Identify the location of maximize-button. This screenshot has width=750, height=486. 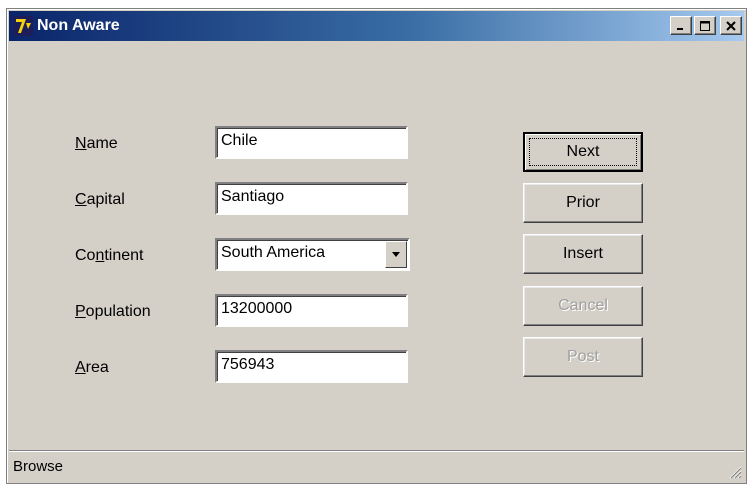
(705, 25).